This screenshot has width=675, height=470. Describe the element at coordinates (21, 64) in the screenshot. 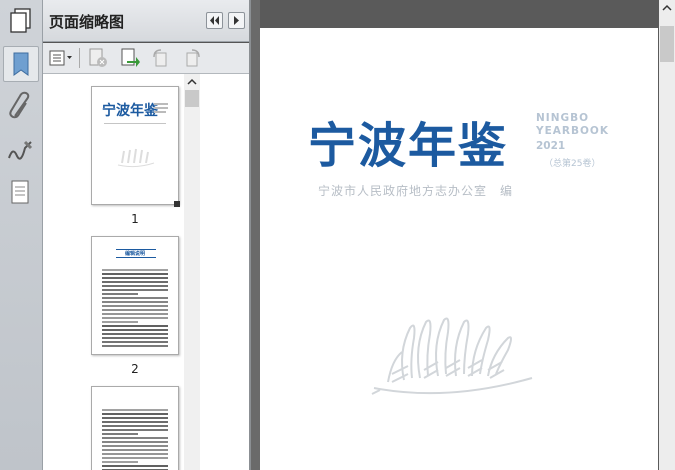

I see `bookmarks-icon` at that location.